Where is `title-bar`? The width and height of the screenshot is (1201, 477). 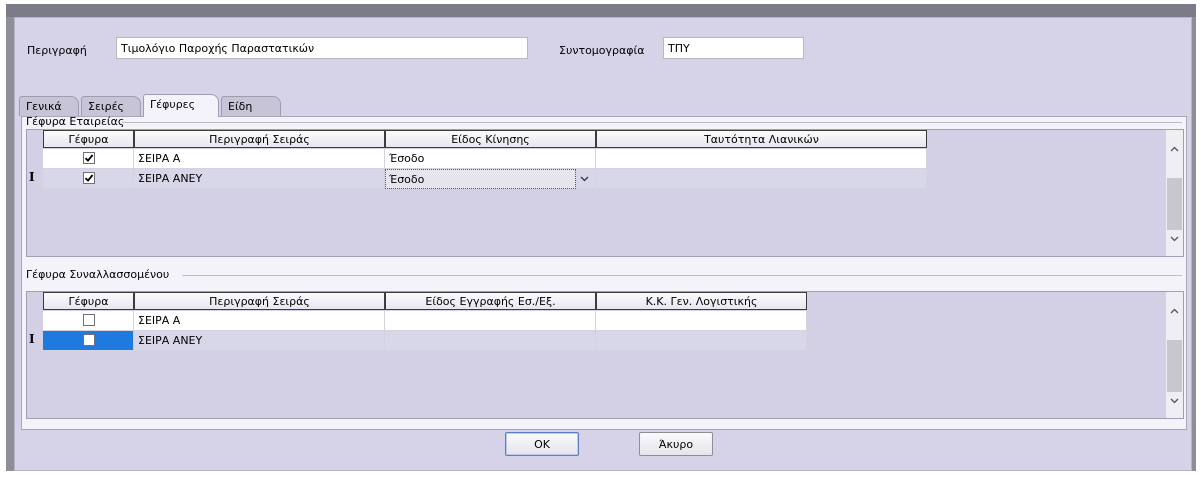 title-bar is located at coordinates (601, 10).